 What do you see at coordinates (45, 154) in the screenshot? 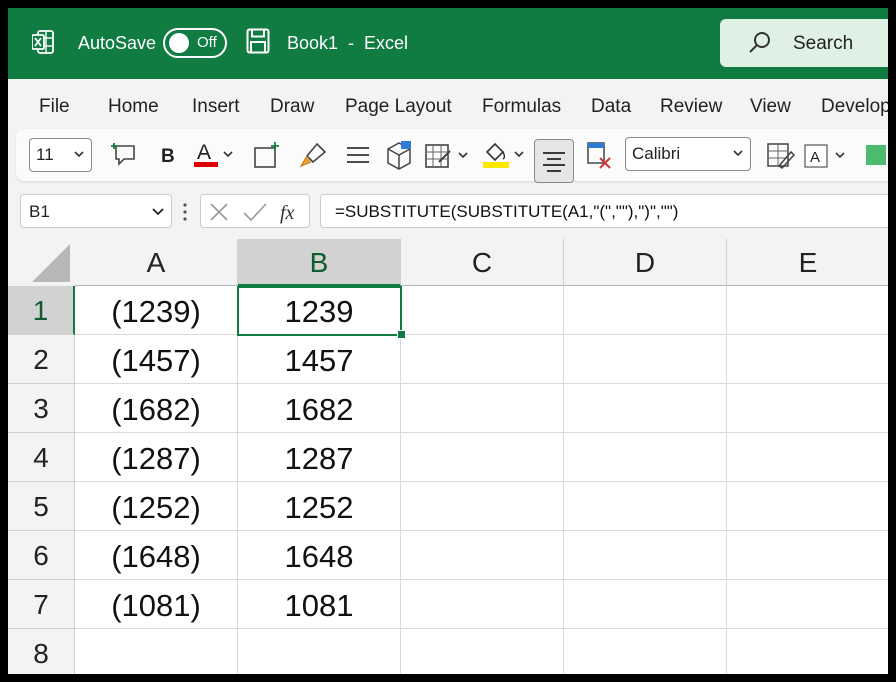
I see `font-size-value: 11` at bounding box center [45, 154].